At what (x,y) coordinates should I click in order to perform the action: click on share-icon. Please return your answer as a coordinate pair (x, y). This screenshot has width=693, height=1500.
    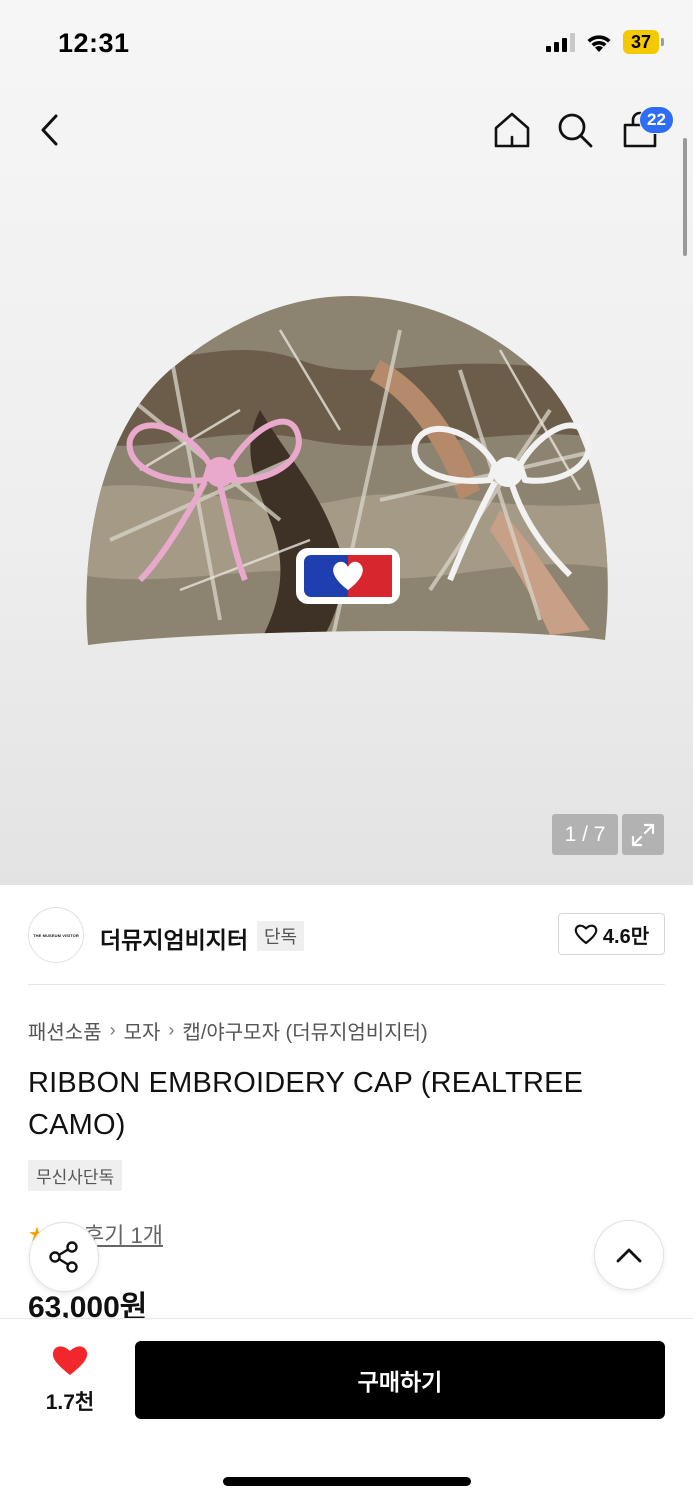
    Looking at the image, I should click on (63, 1257).